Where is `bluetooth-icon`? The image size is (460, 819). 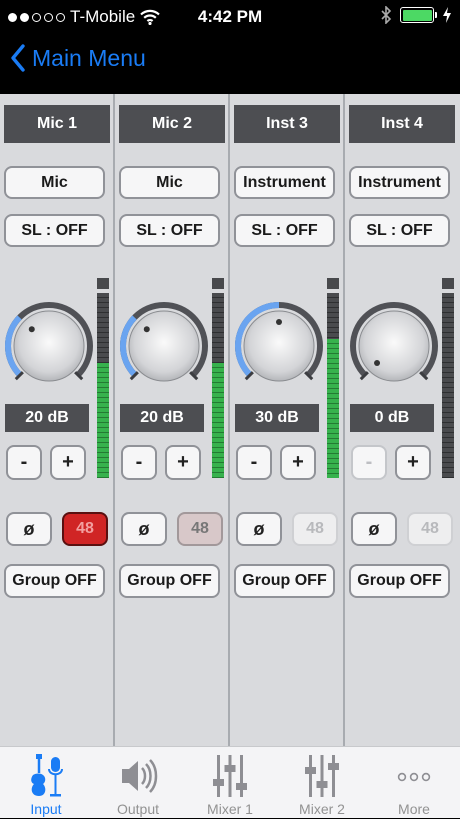
bluetooth-icon is located at coordinates (386, 15).